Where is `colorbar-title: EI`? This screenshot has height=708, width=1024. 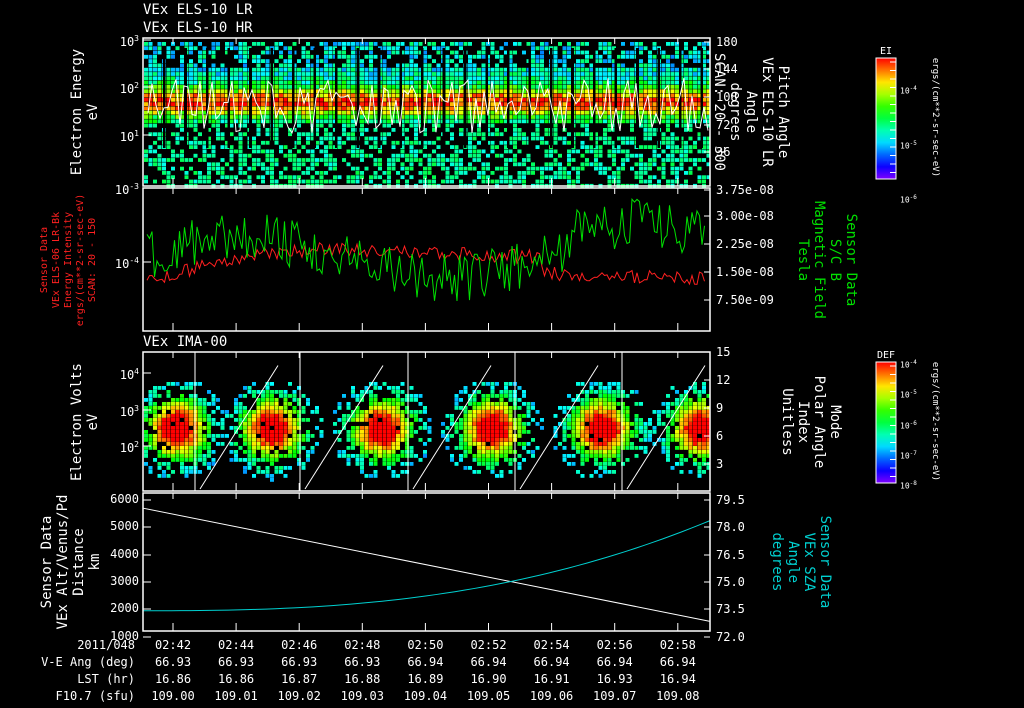 colorbar-title: EI is located at coordinates (886, 51).